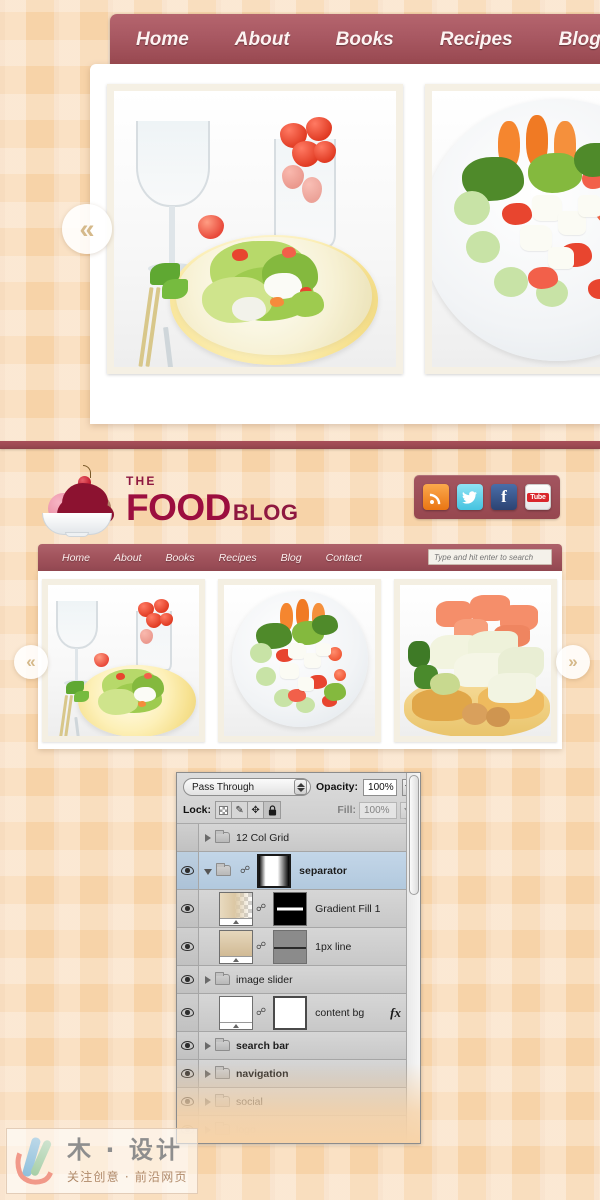 This screenshot has width=600, height=1200. I want to click on opacity-value-field: 100%, so click(380, 787).